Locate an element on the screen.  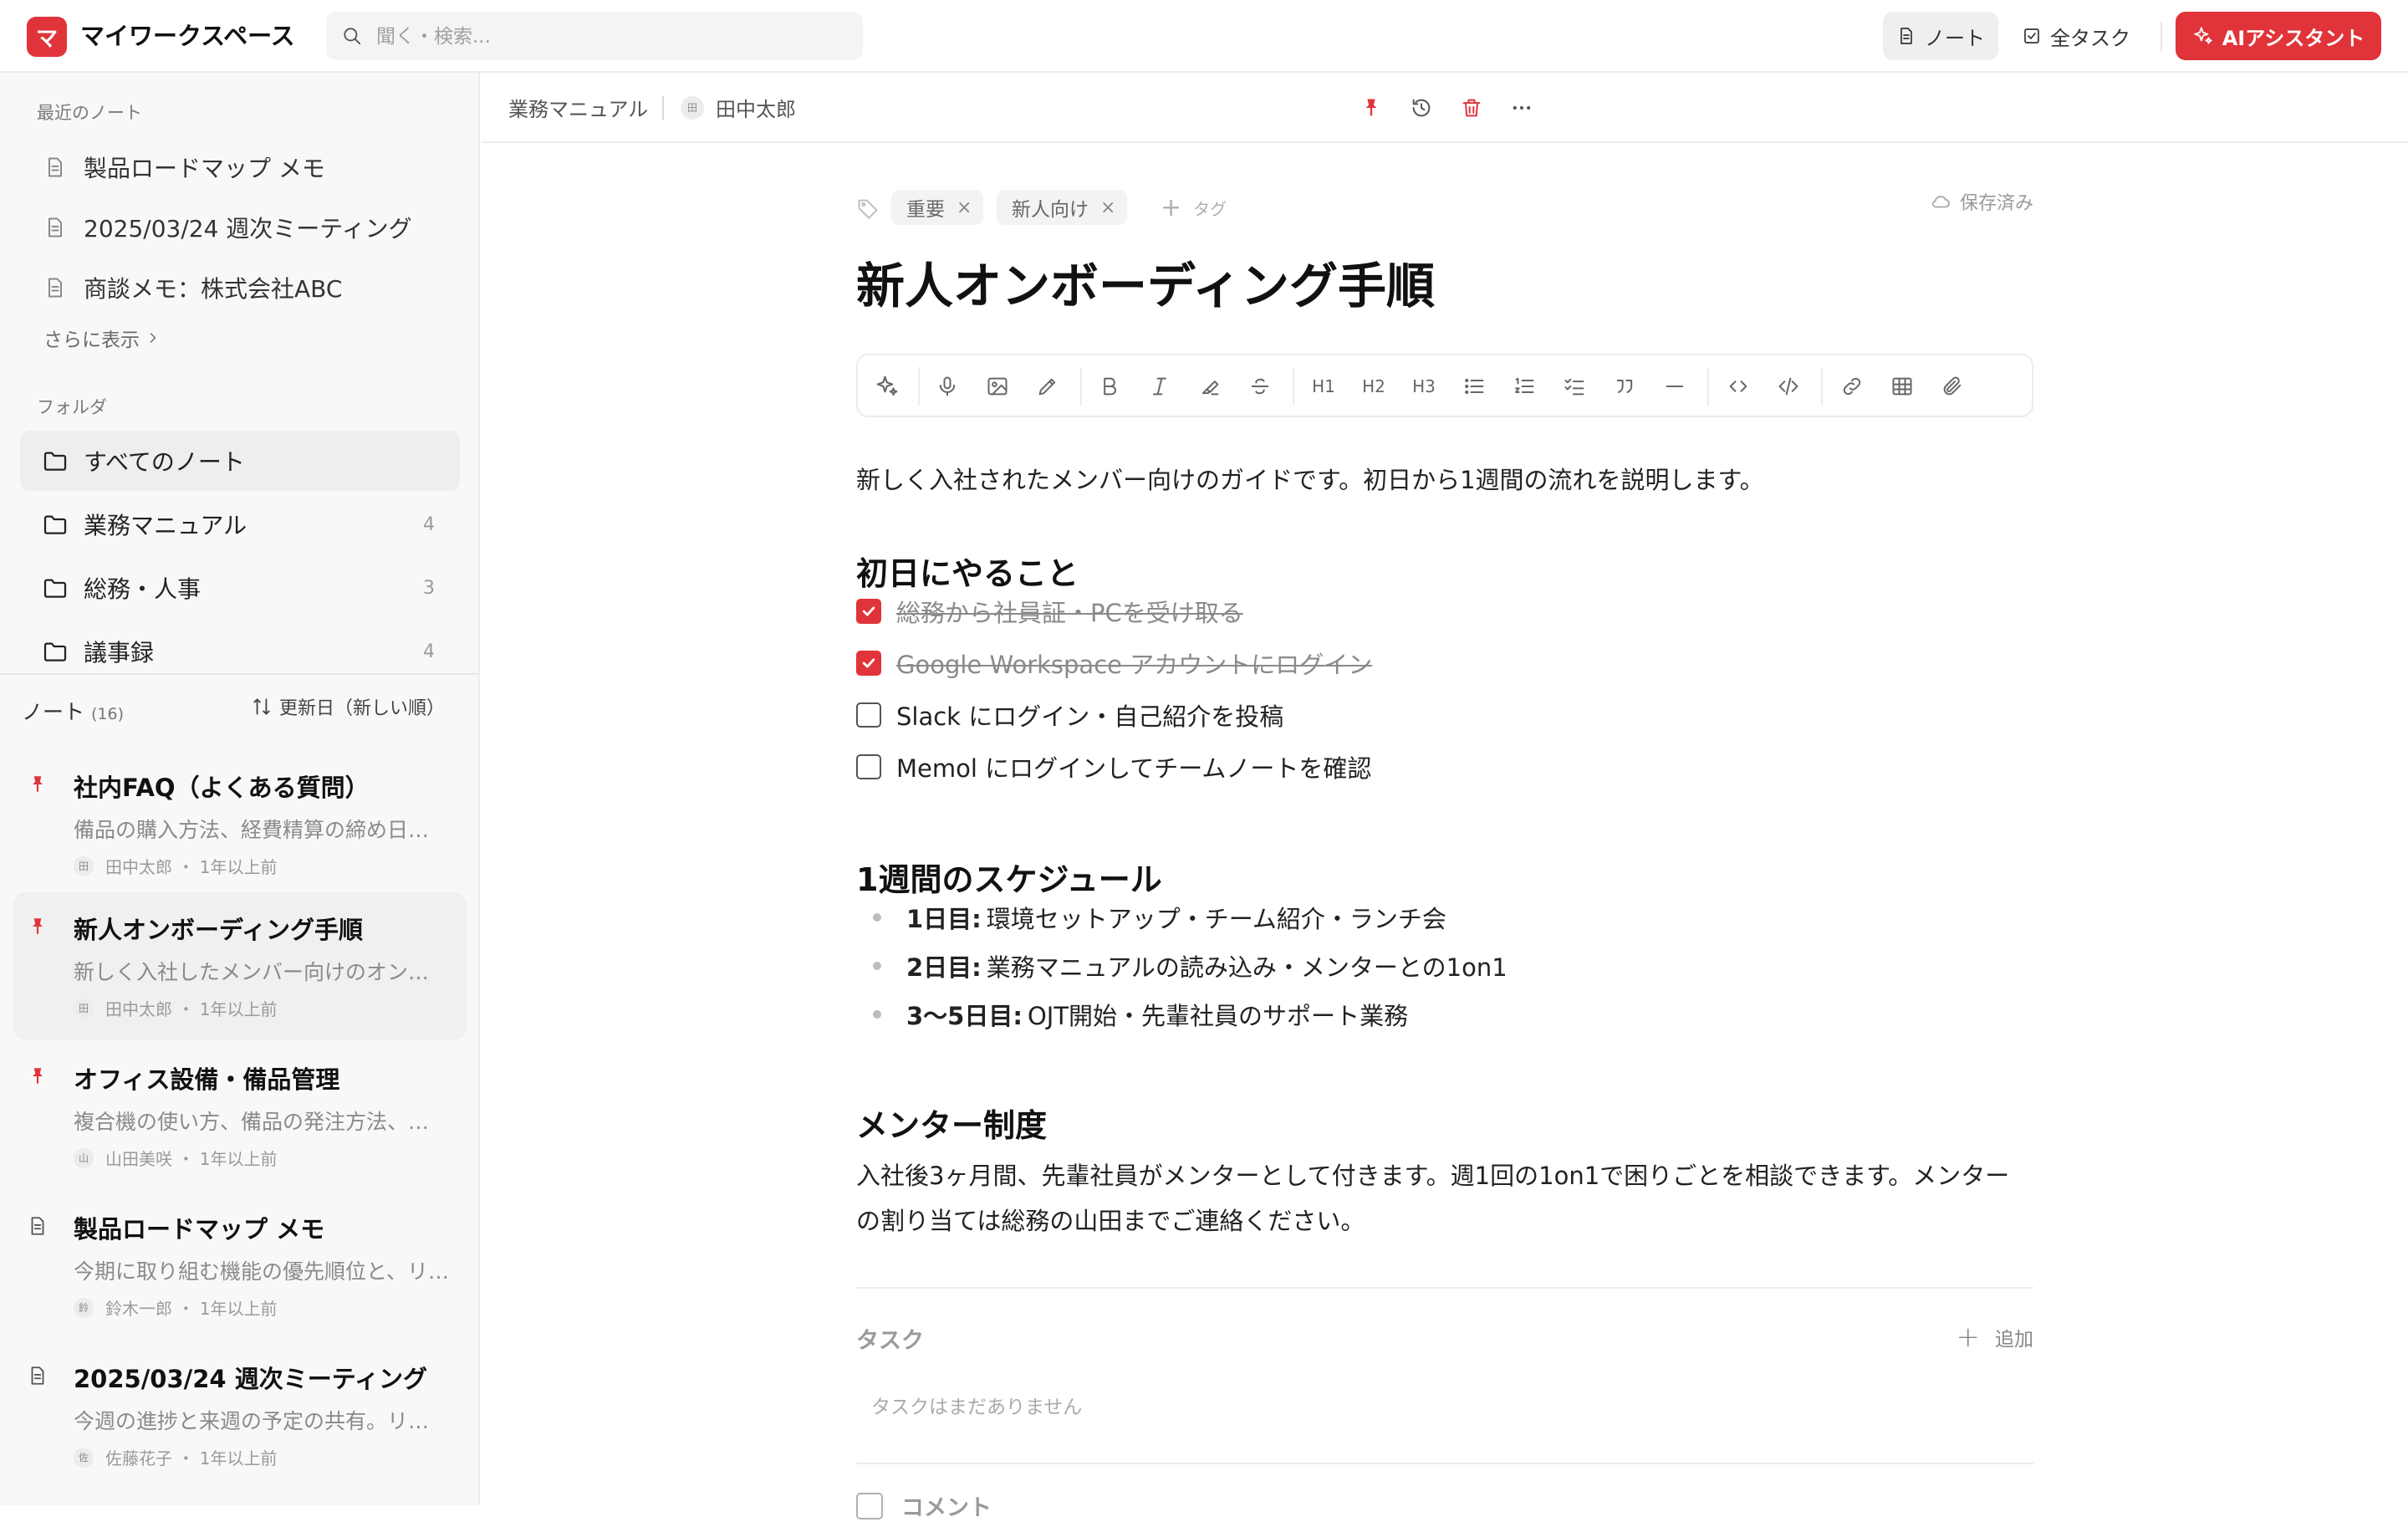
italic-icon is located at coordinates (1160, 386).